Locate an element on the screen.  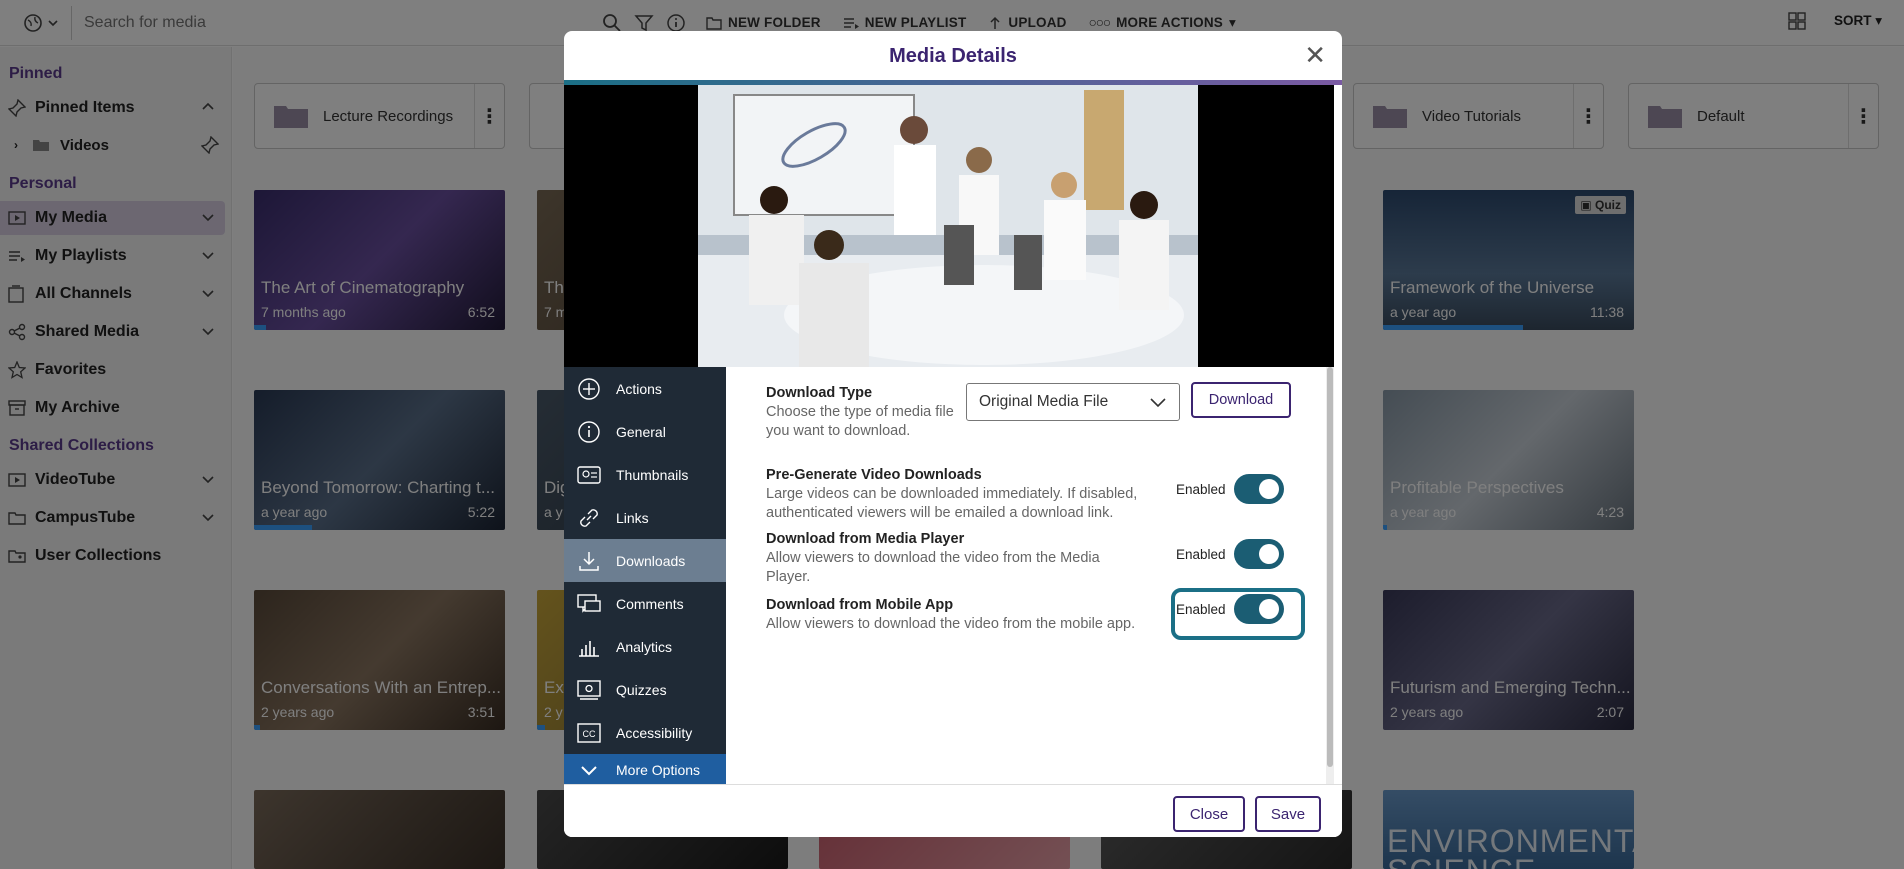
close-button-label: Close is located at coordinates (1209, 814).